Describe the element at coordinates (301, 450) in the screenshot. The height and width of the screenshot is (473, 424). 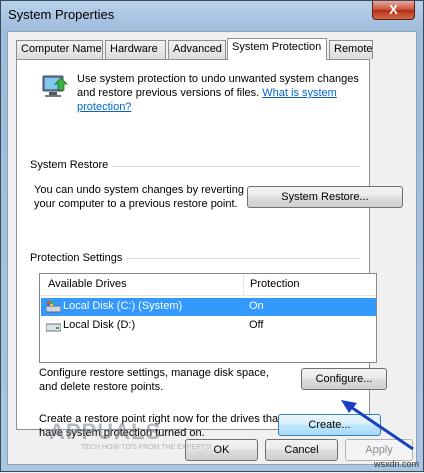
I see `cancel-button: Cancel` at that location.